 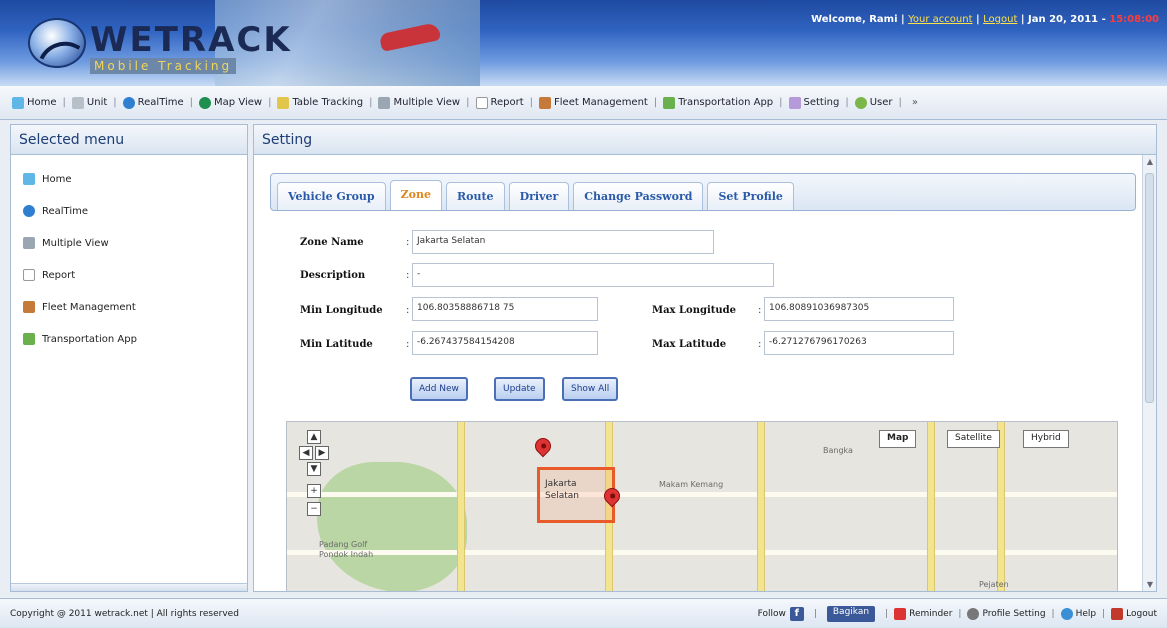 I want to click on min-longitude-label: Min Longitude, so click(x=341, y=310).